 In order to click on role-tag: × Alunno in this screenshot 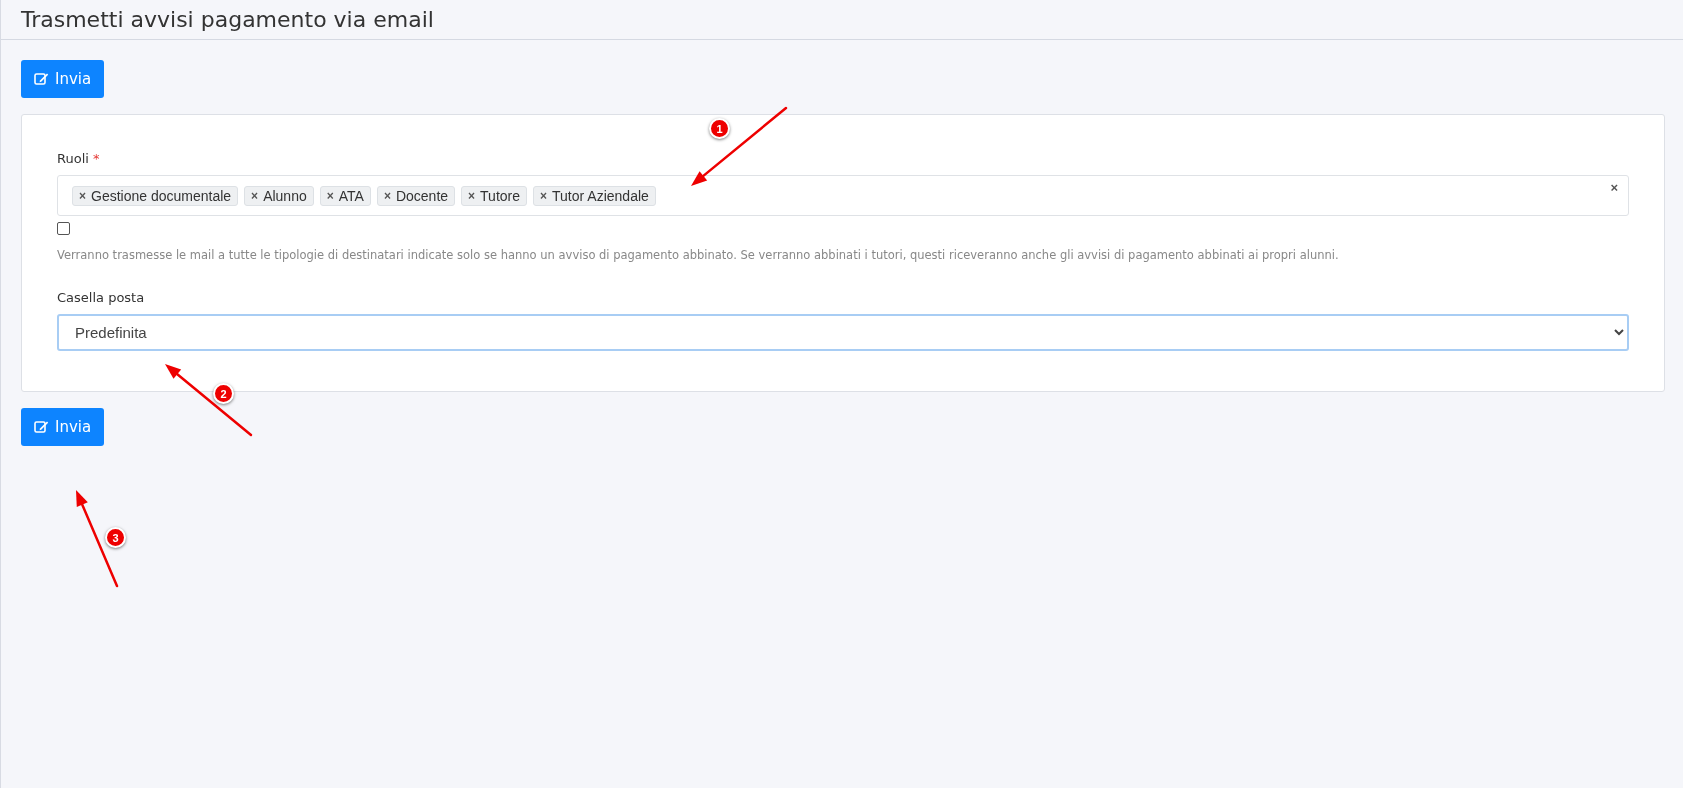, I will do `click(279, 195)`.